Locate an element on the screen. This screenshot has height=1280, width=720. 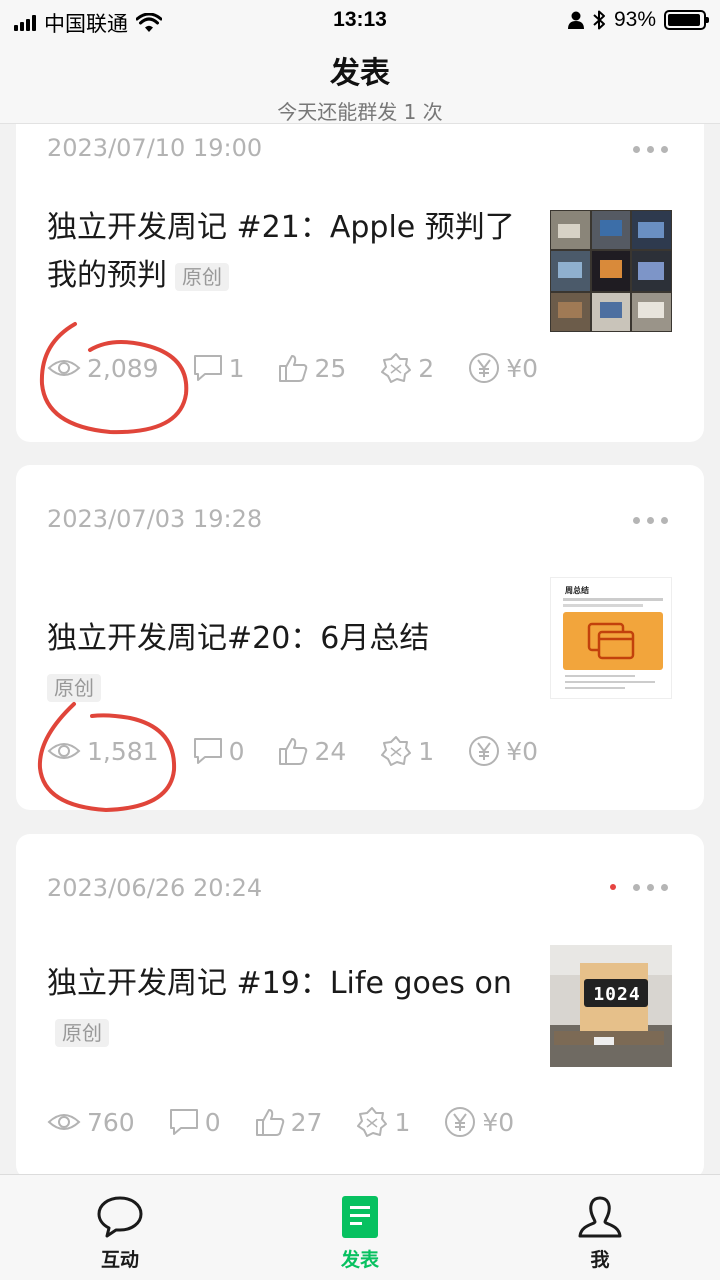
views-stat: 1,581 is located at coordinates (103, 751).